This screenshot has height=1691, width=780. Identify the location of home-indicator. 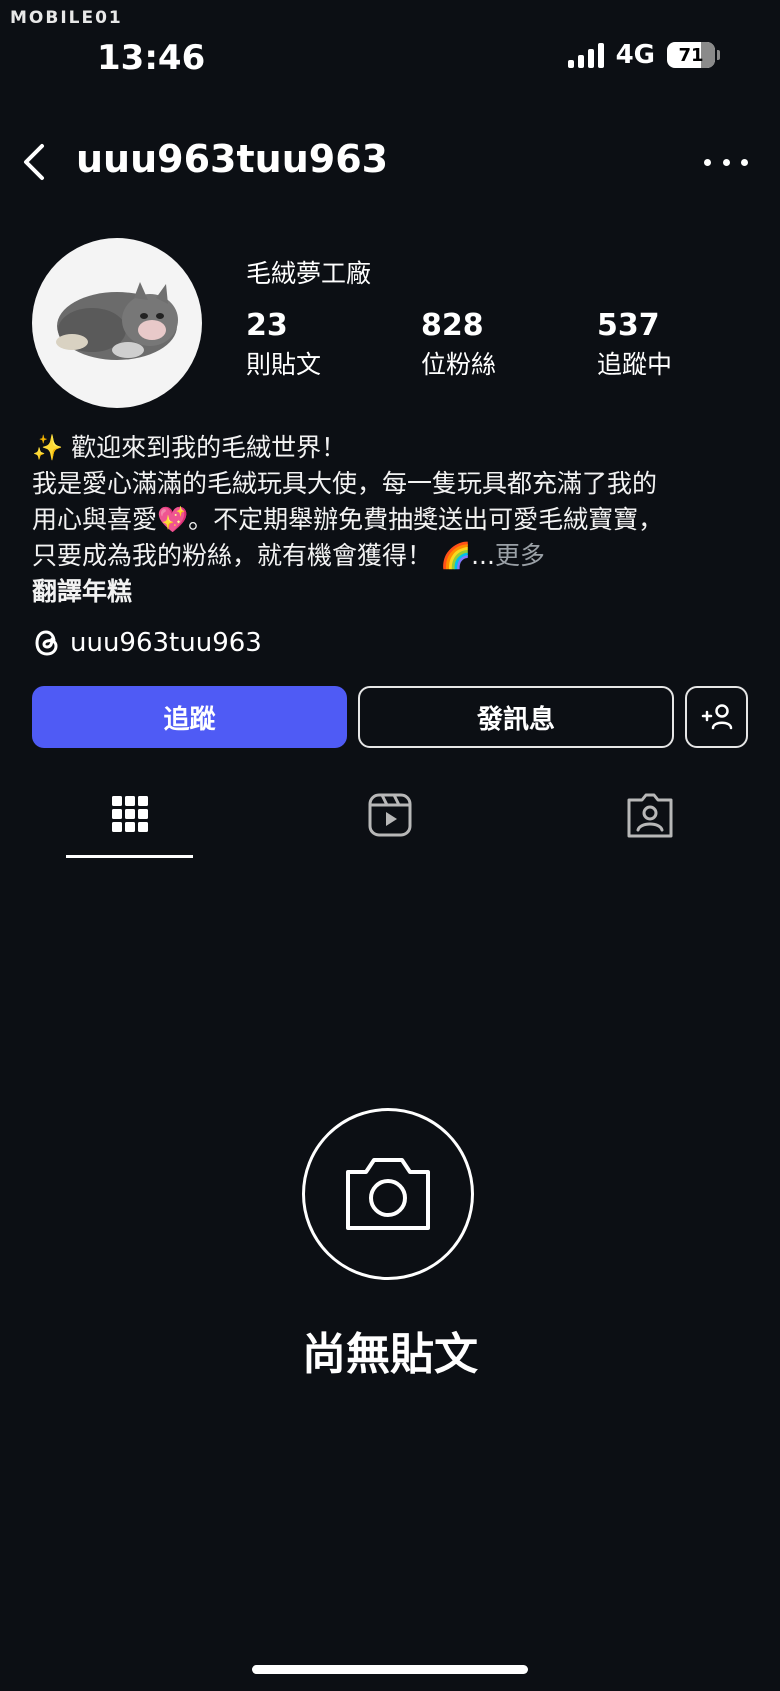
(390, 1669).